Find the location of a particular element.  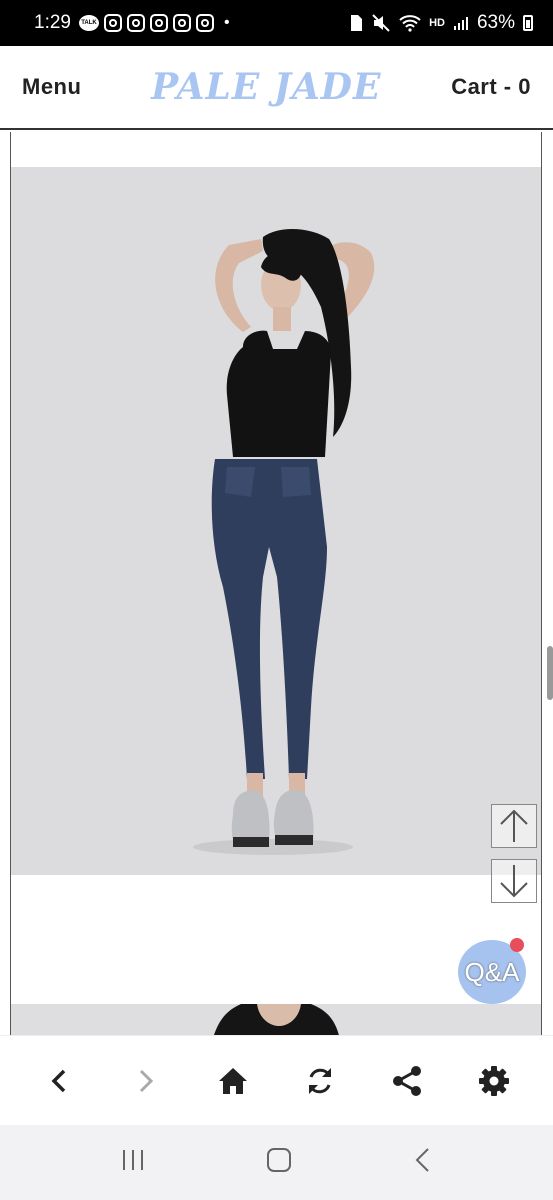

qa-label: Q&A is located at coordinates (492, 971).